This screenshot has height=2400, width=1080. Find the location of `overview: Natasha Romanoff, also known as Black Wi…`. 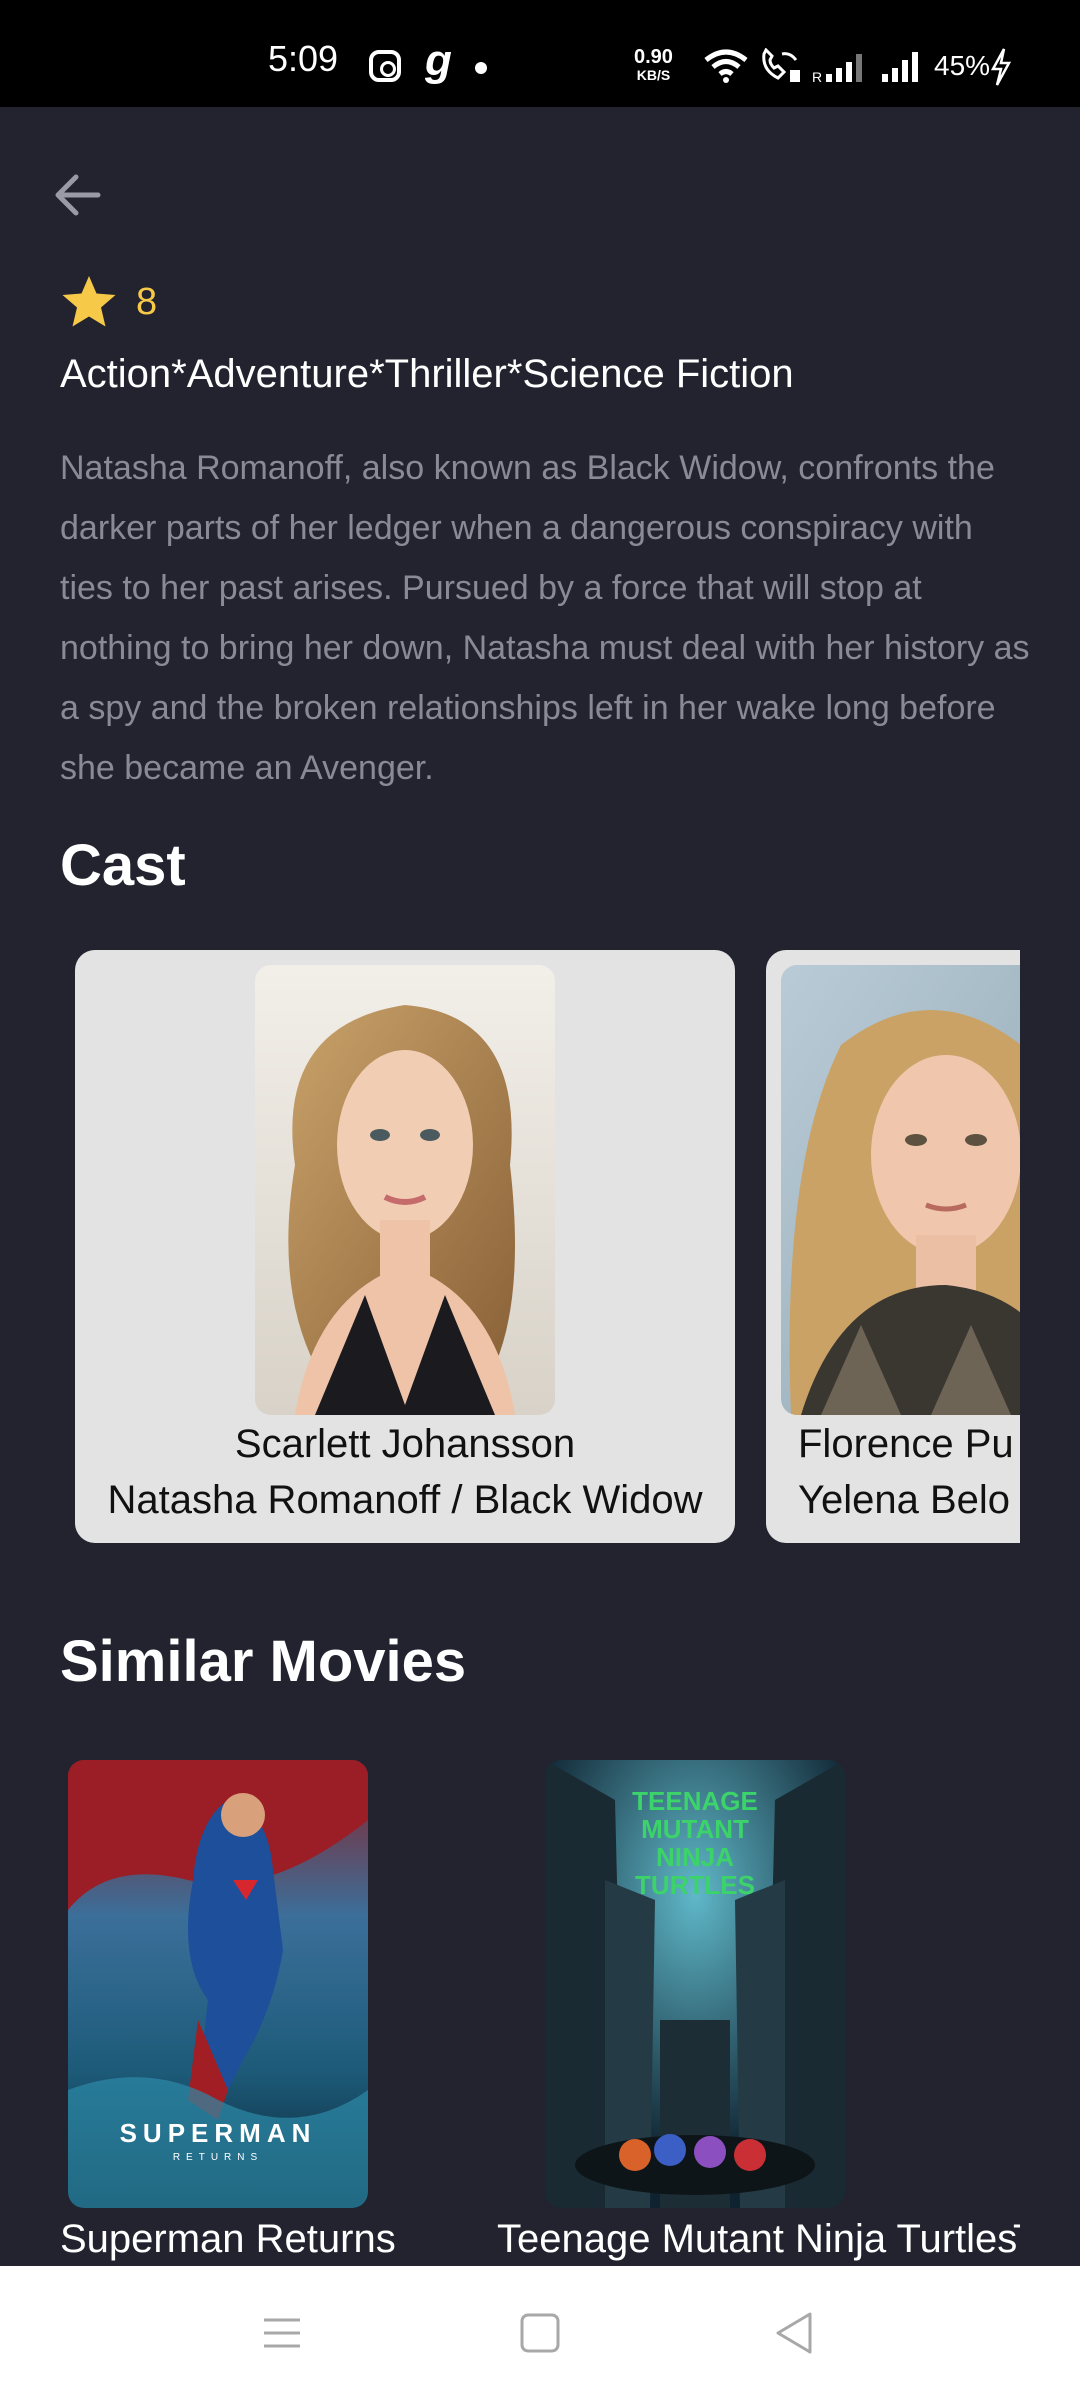

overview: Natasha Romanoff, also known as Black Wi… is located at coordinates (545, 618).